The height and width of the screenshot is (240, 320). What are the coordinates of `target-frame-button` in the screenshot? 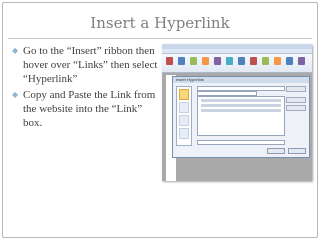 It's located at (296, 108).